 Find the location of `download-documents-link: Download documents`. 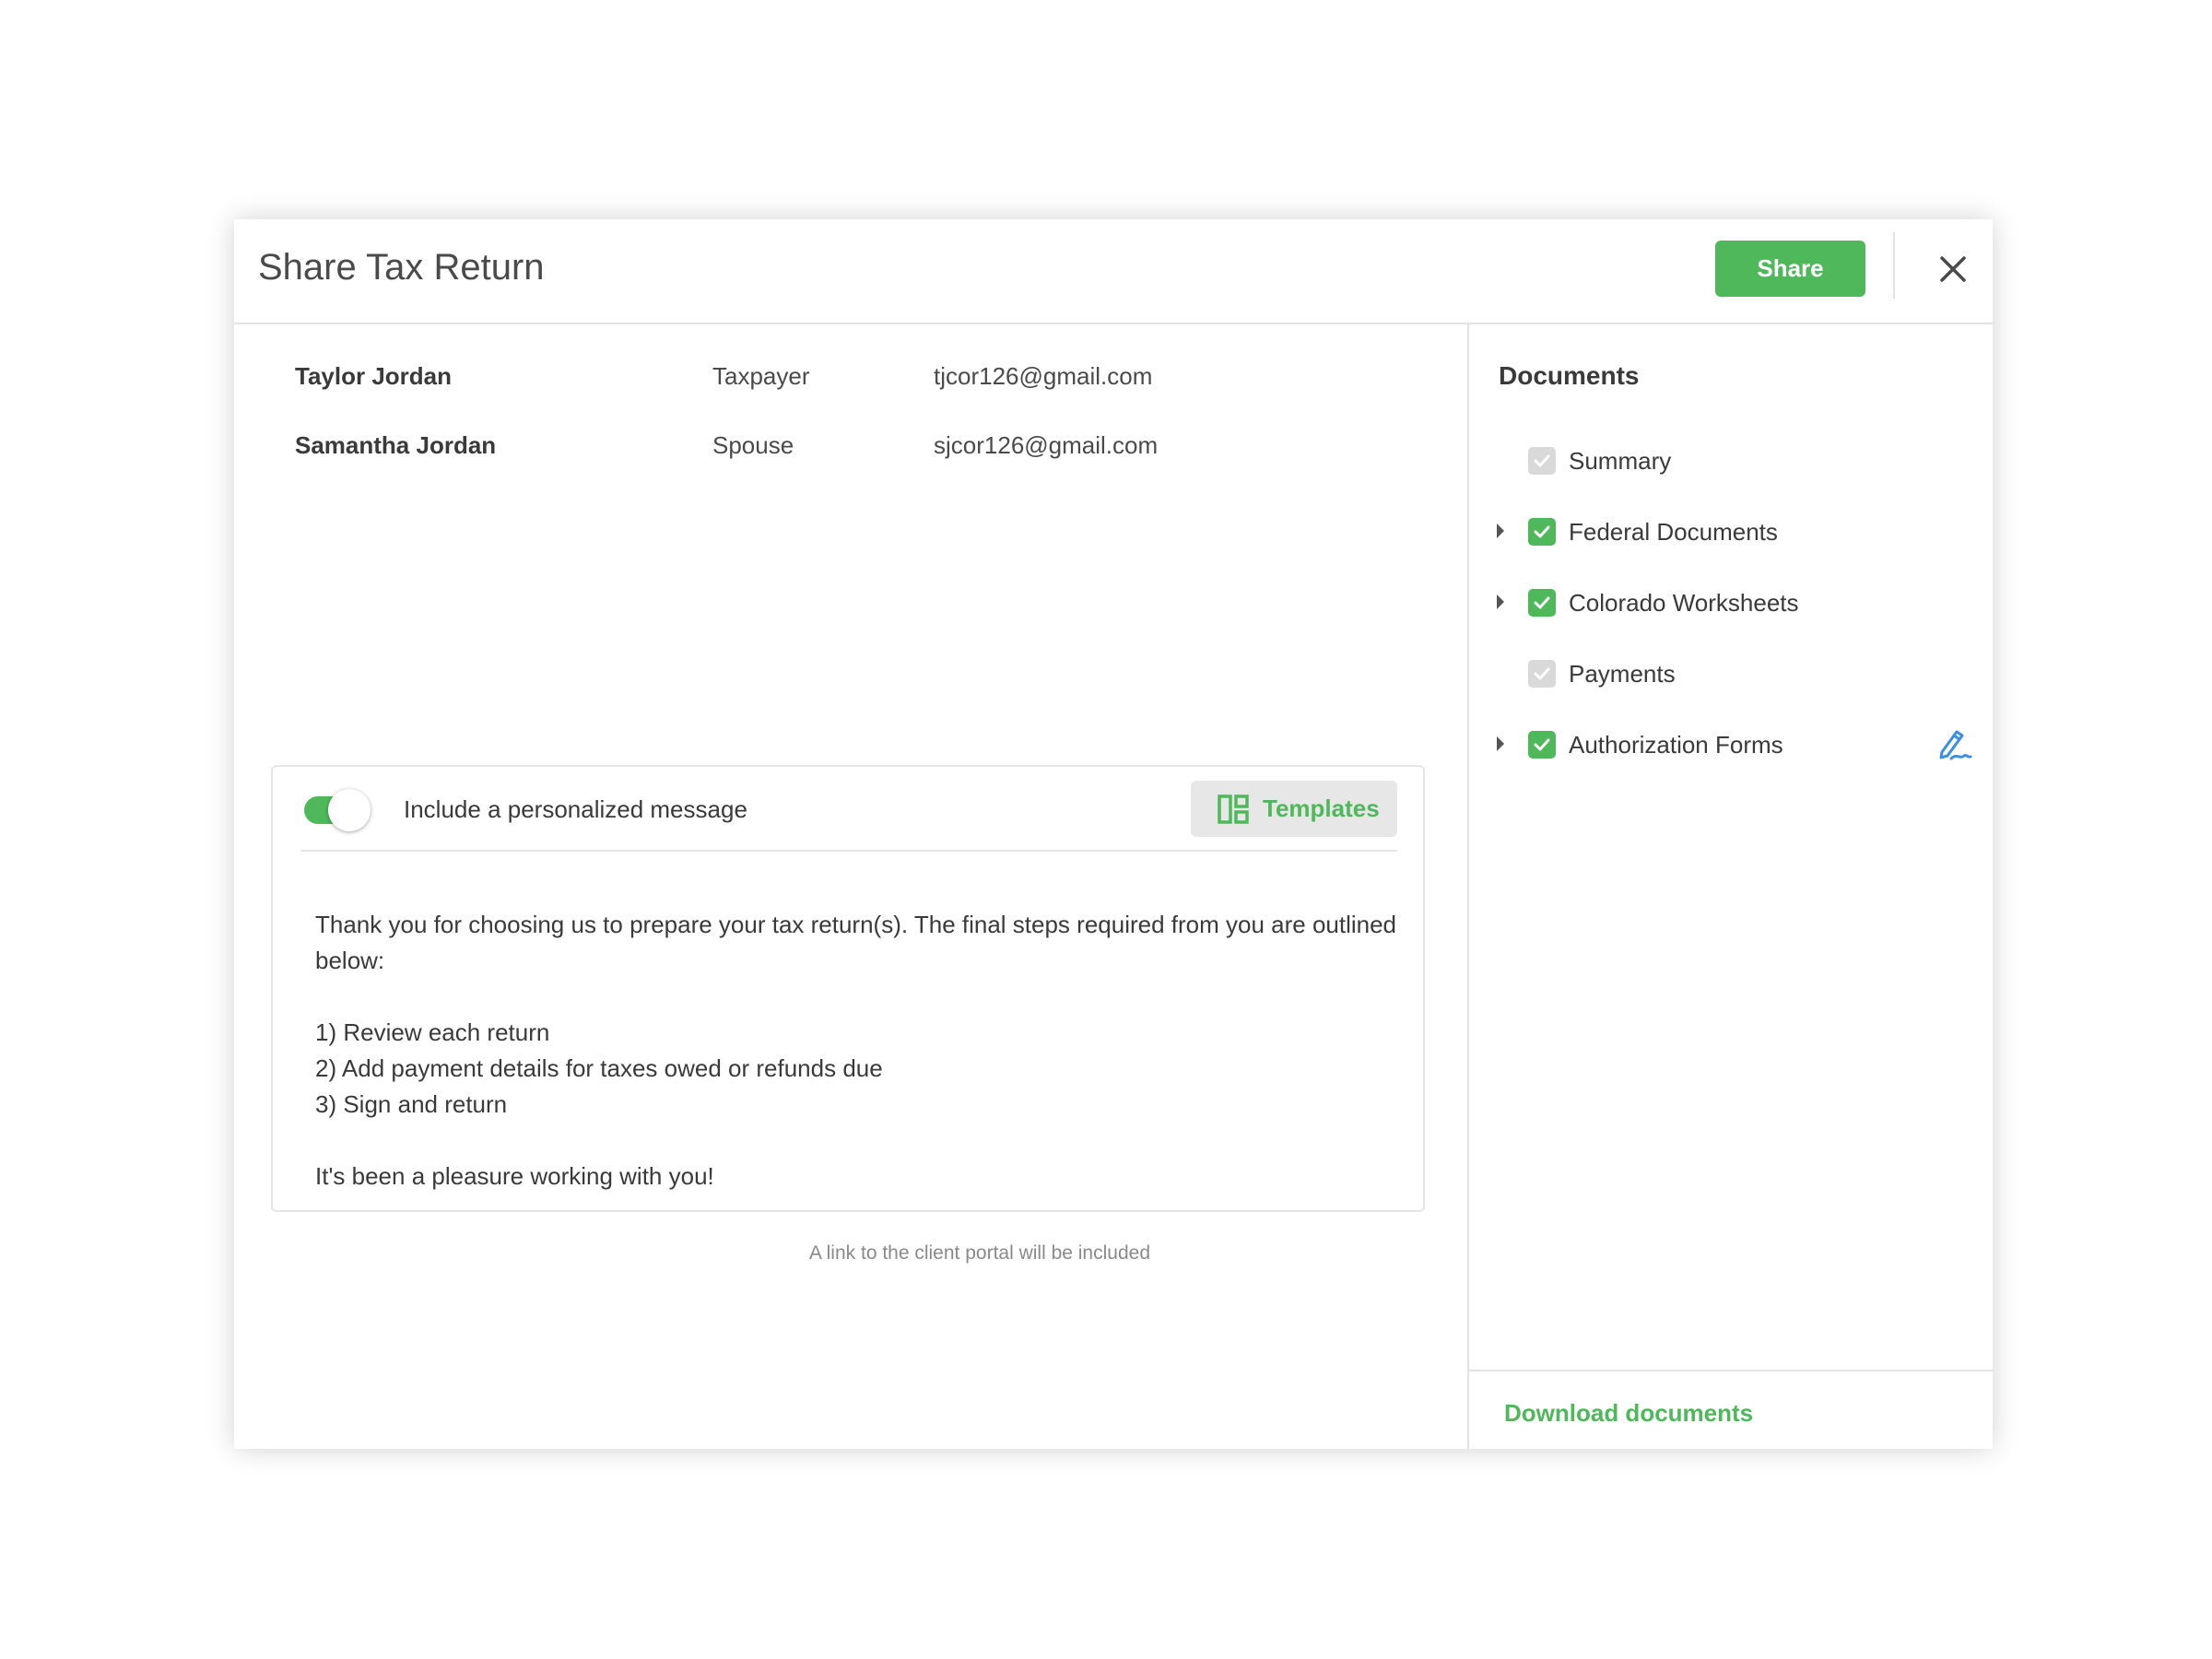

download-documents-link: Download documents is located at coordinates (1628, 1413).